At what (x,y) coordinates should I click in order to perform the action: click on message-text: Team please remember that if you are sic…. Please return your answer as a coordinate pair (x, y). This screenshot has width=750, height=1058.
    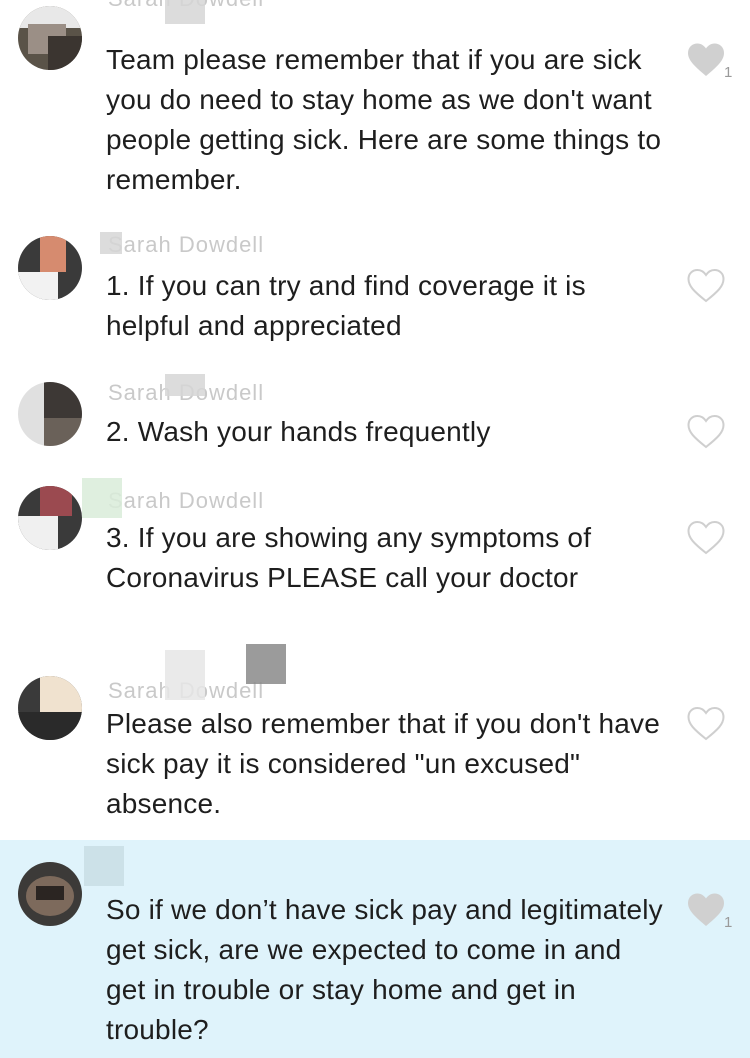
    Looking at the image, I should click on (384, 119).